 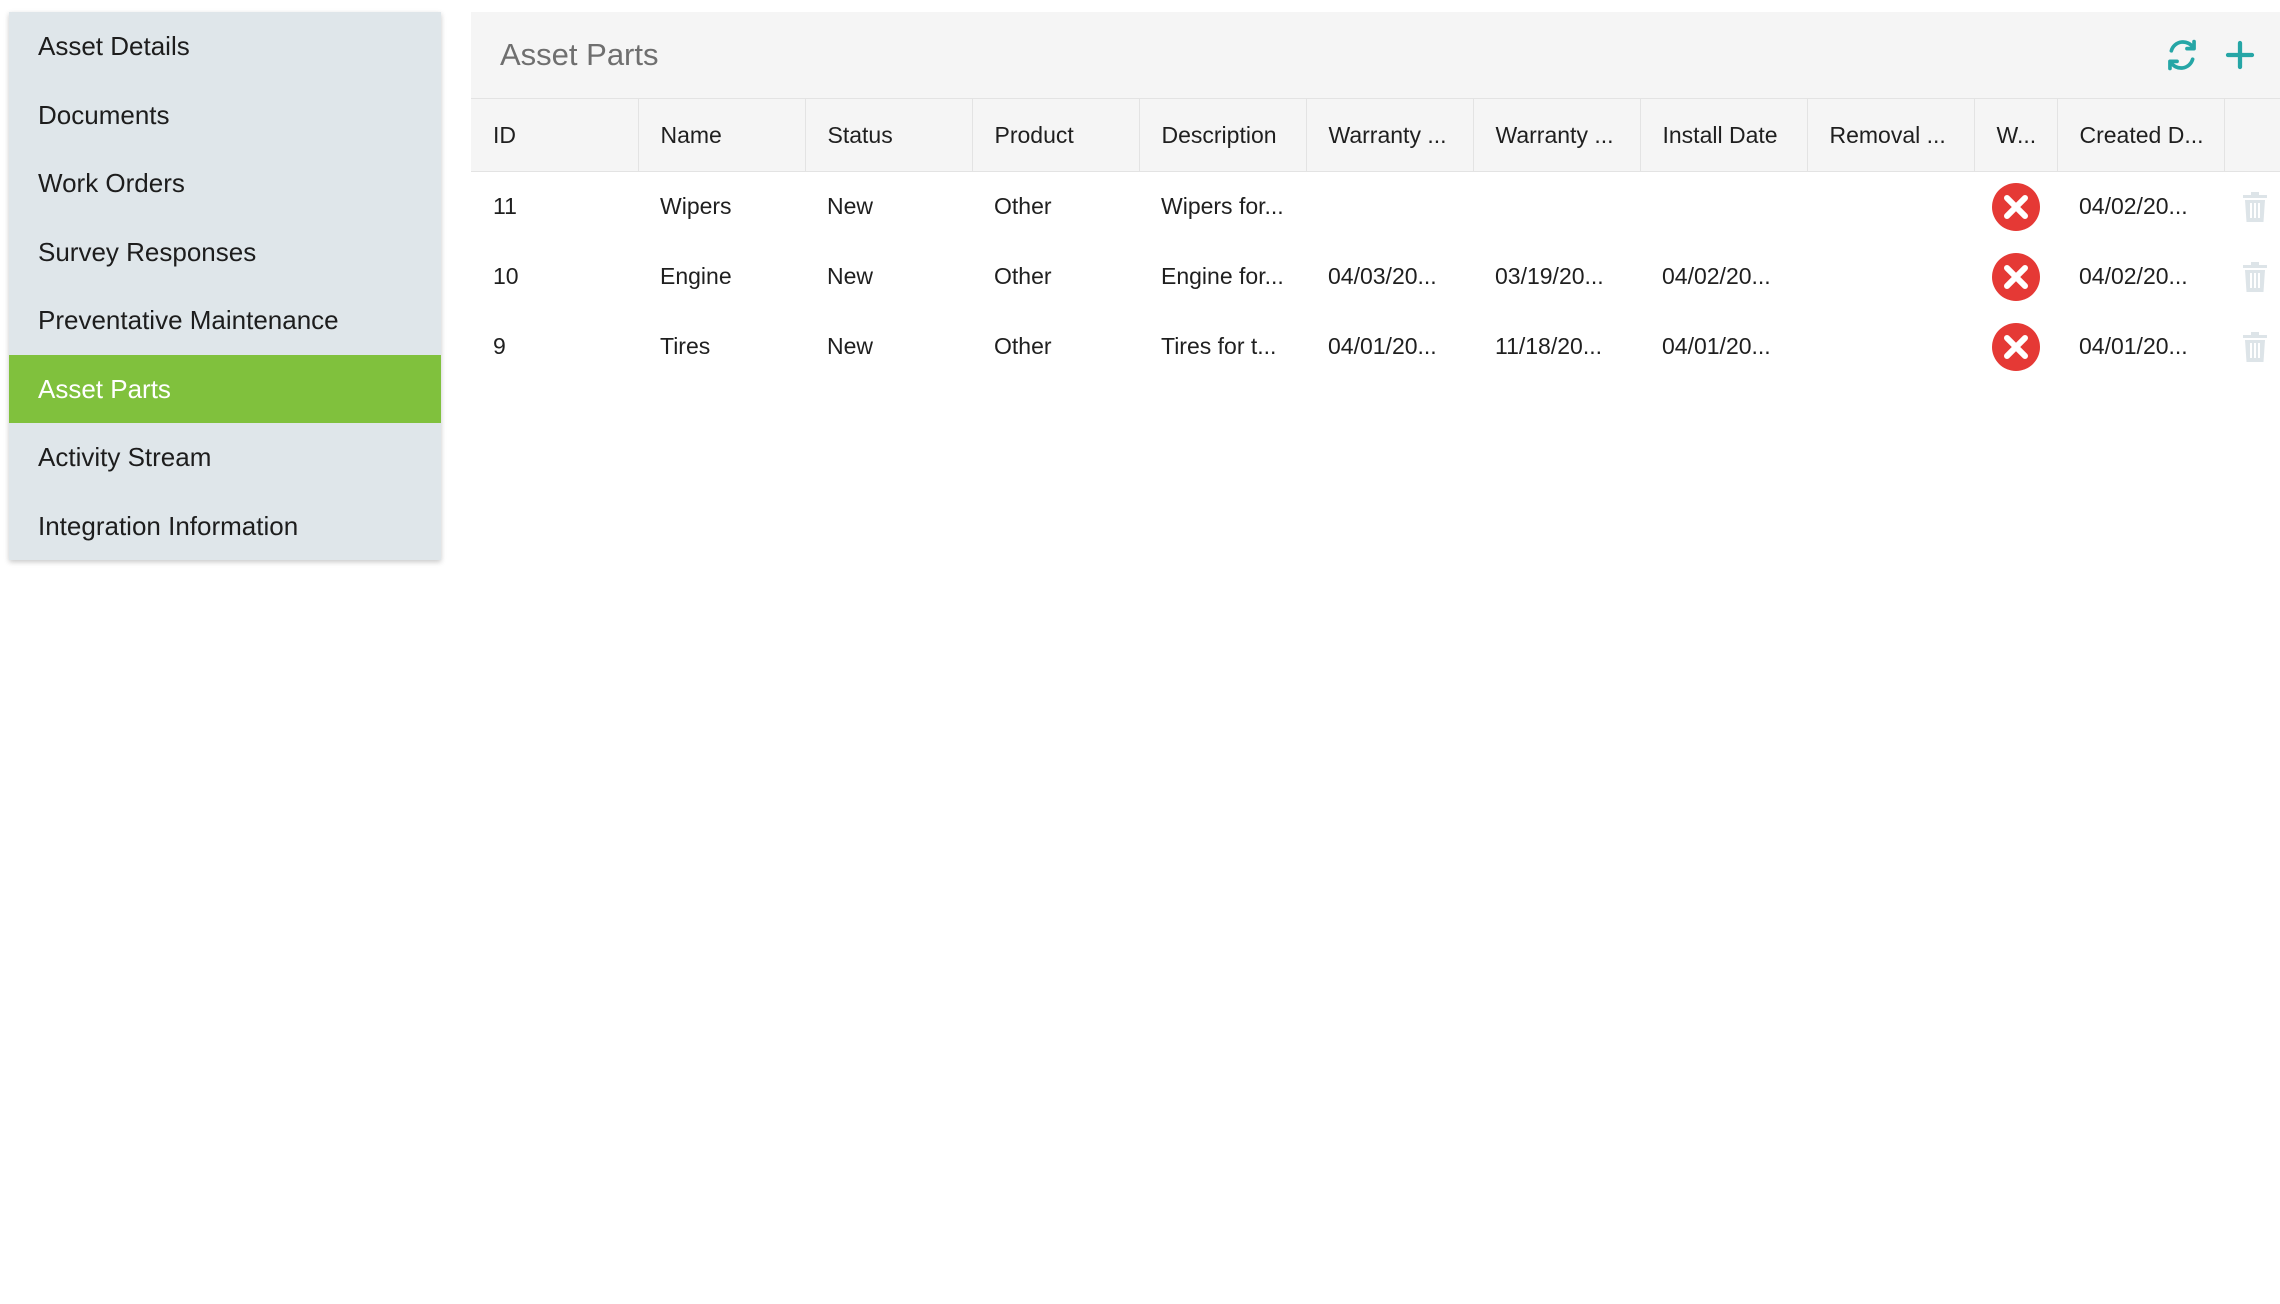 What do you see at coordinates (889, 135) in the screenshot?
I see `column-header-status: Status` at bounding box center [889, 135].